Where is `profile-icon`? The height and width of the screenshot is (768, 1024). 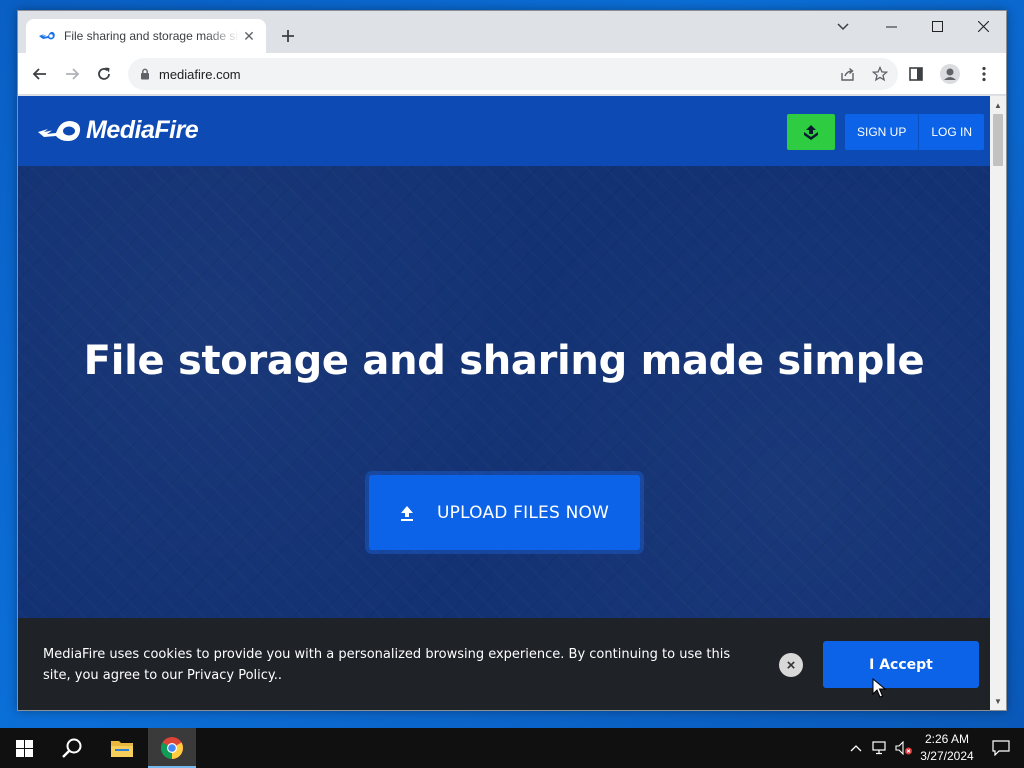 profile-icon is located at coordinates (950, 74).